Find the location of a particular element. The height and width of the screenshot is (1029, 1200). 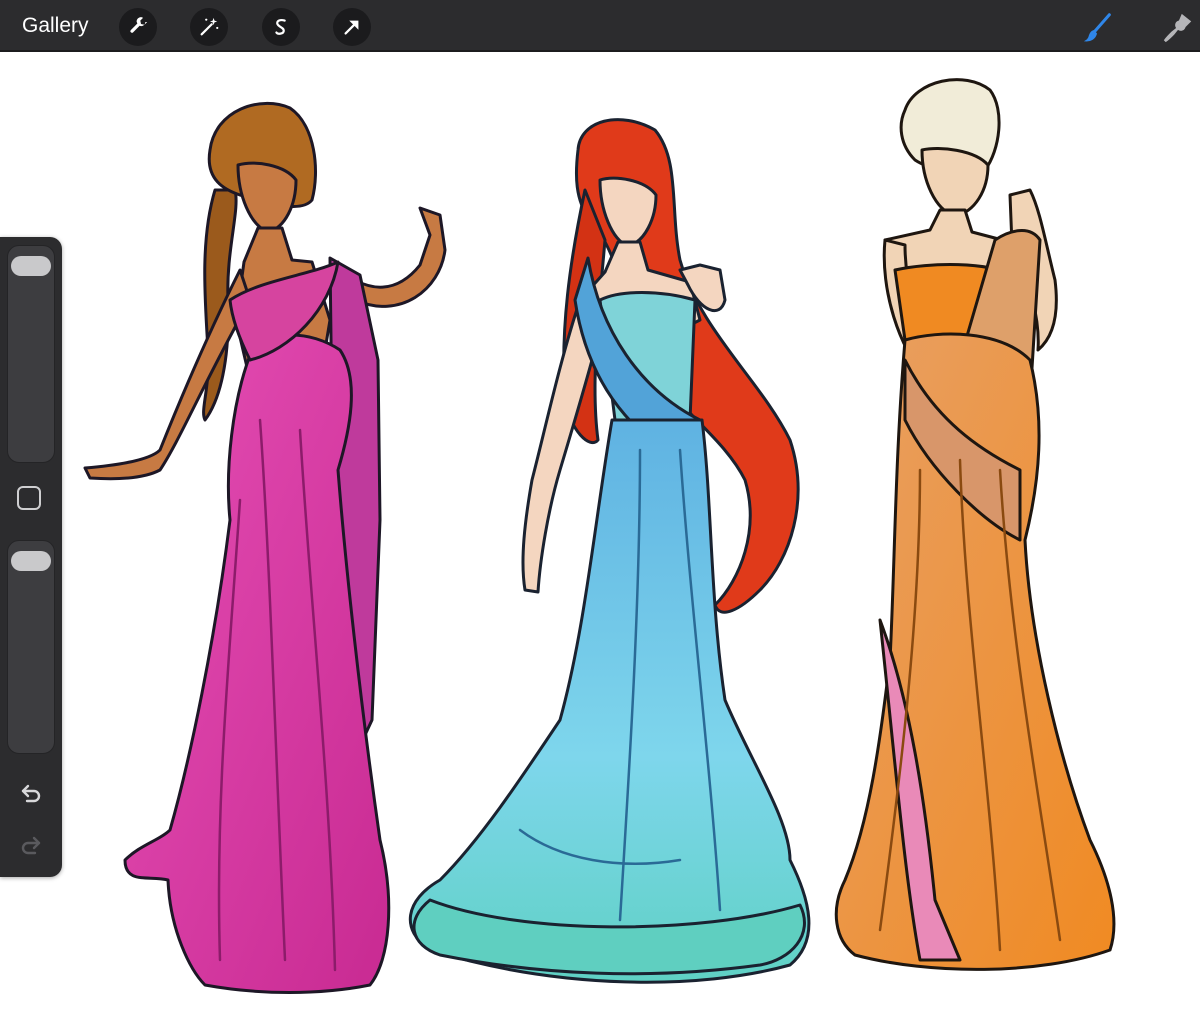

gallery-button: Gallery is located at coordinates (55, 26).